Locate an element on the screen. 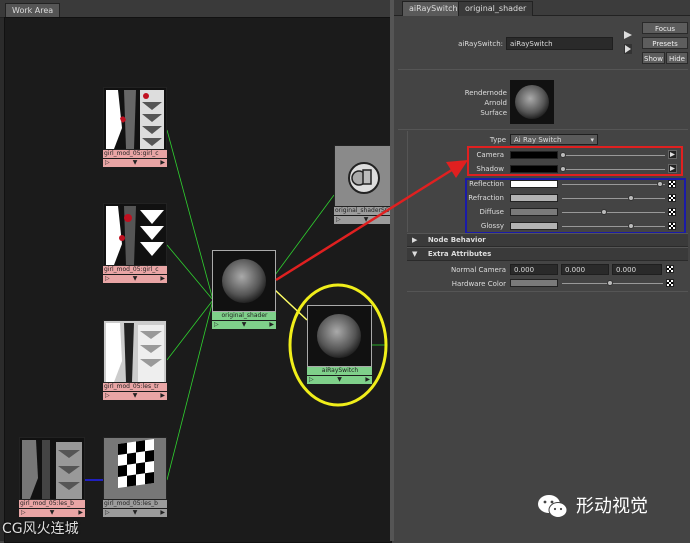 The image size is (690, 543). attribute-editor-tabbar: aiRaySwitch original_shader is located at coordinates (542, 8).